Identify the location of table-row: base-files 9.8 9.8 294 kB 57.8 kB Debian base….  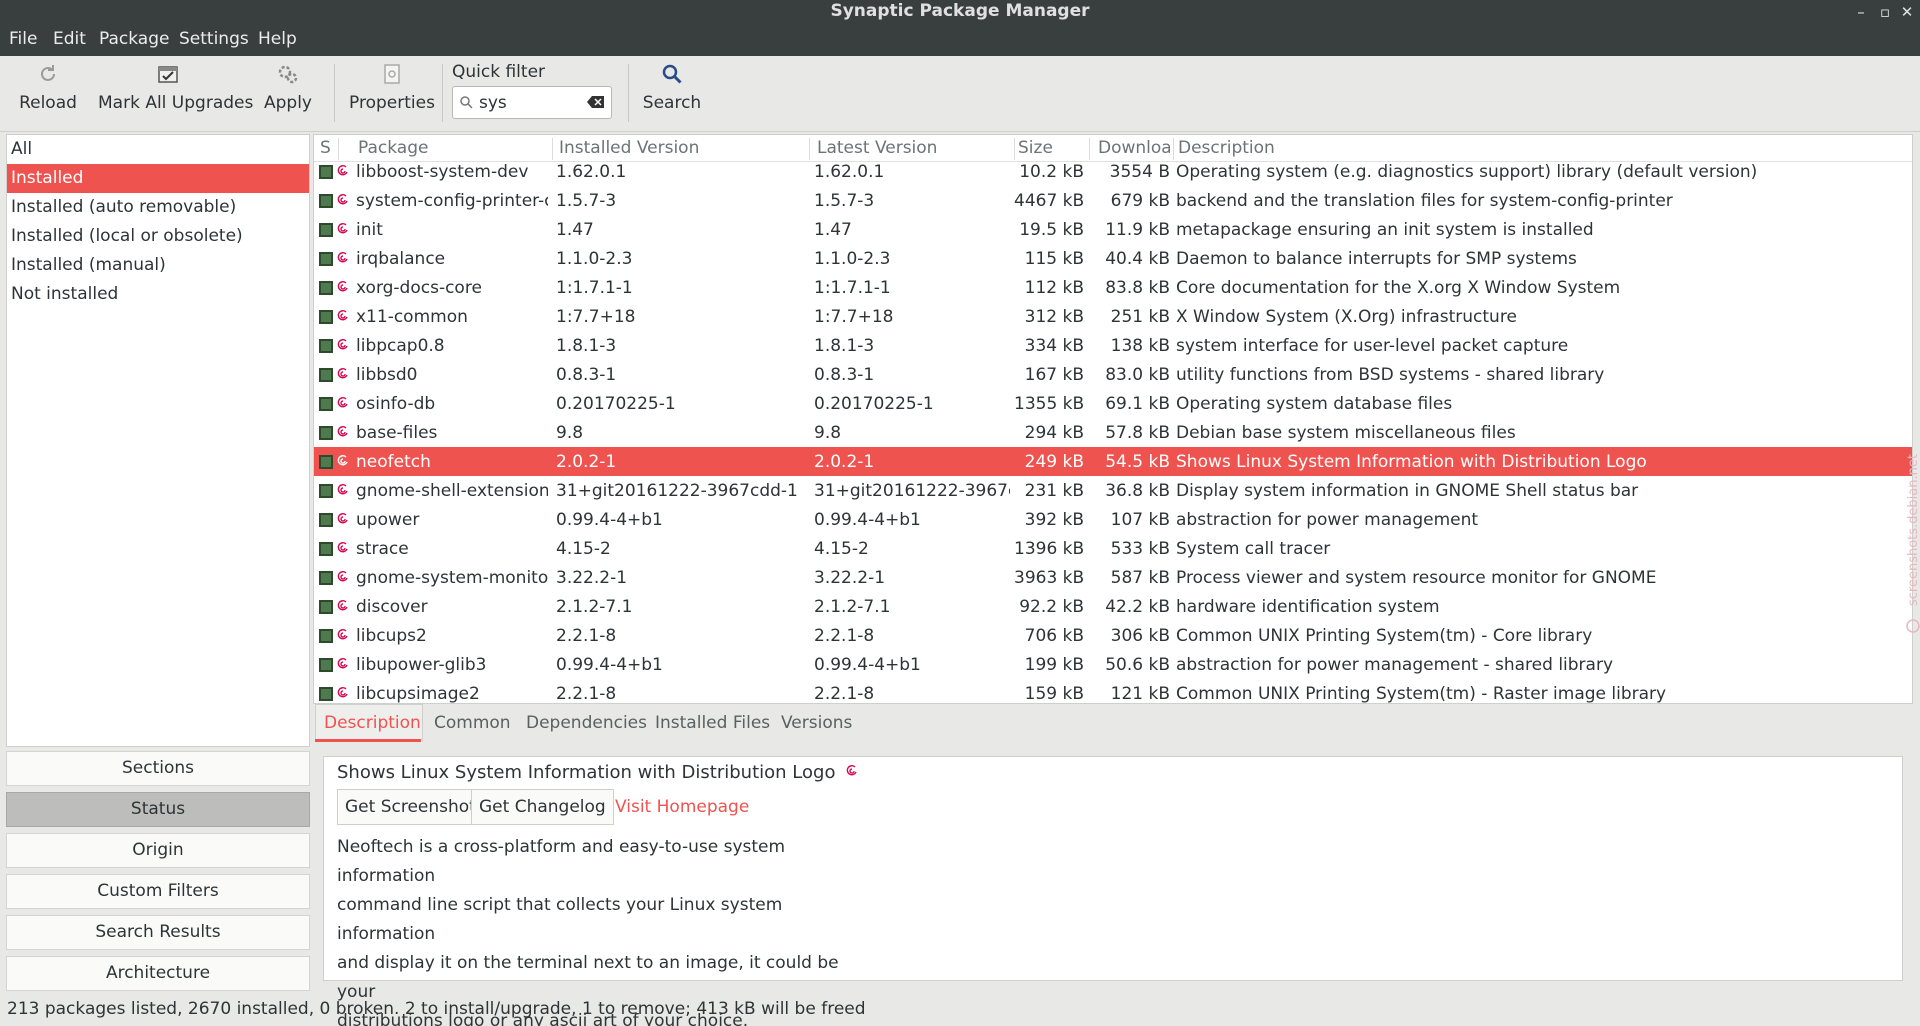
(1113, 432).